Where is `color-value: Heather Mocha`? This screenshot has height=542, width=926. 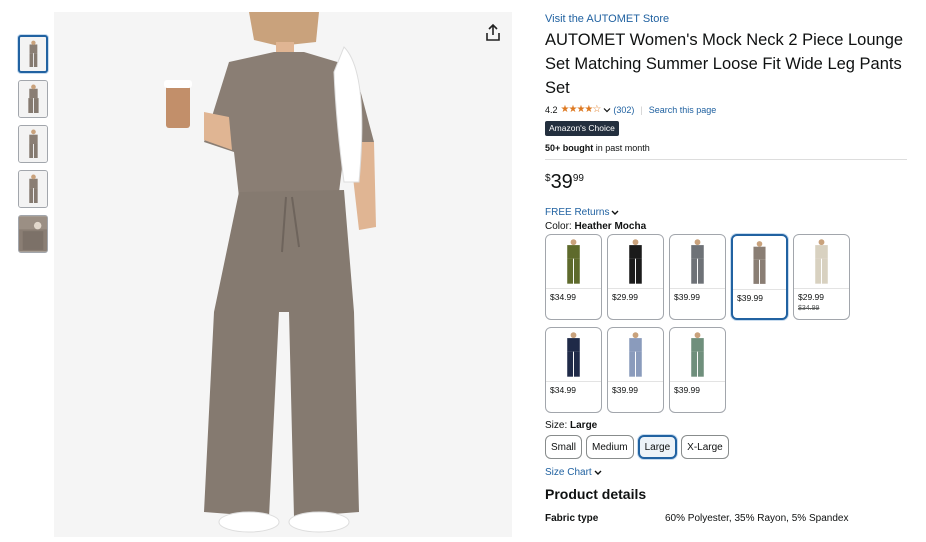
color-value: Heather Mocha is located at coordinates (610, 226).